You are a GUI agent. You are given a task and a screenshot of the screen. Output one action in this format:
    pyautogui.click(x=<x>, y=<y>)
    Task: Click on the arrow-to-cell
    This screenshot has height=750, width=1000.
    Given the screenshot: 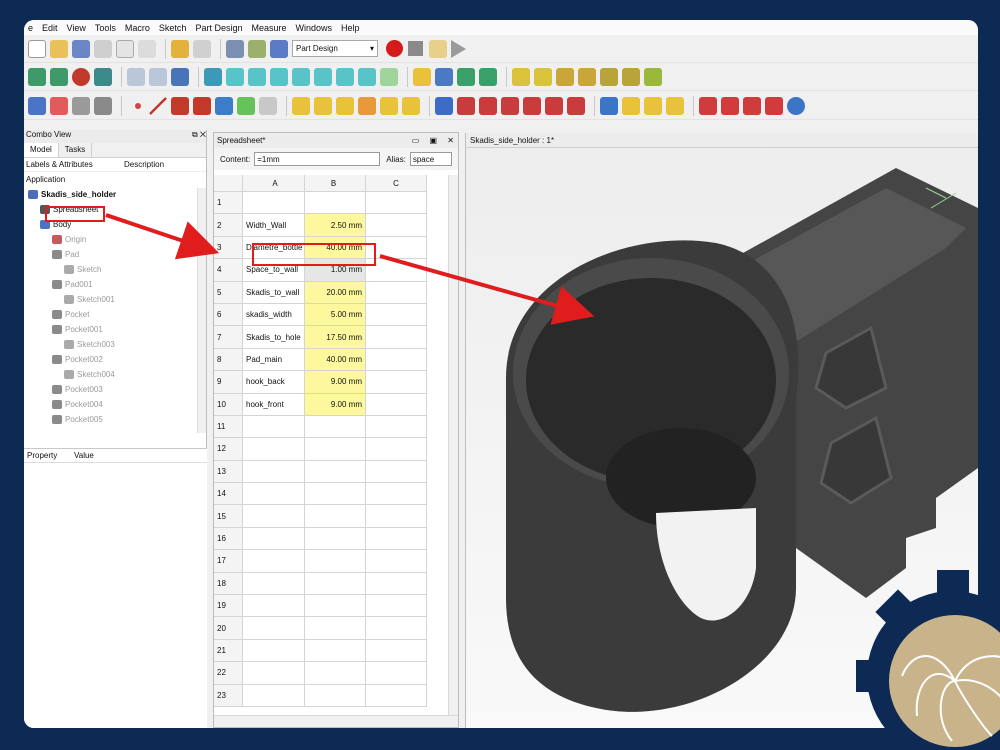 What is the action you would take?
    pyautogui.click(x=162, y=236)
    